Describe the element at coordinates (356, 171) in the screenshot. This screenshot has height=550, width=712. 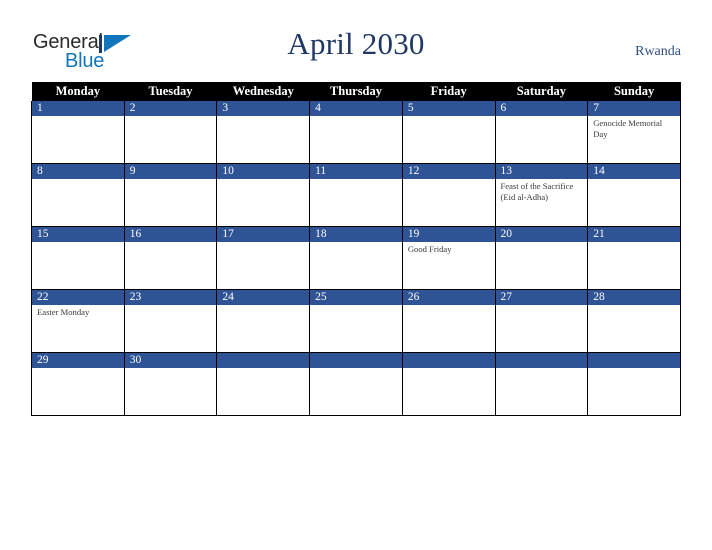
I see `day-number: 11` at that location.